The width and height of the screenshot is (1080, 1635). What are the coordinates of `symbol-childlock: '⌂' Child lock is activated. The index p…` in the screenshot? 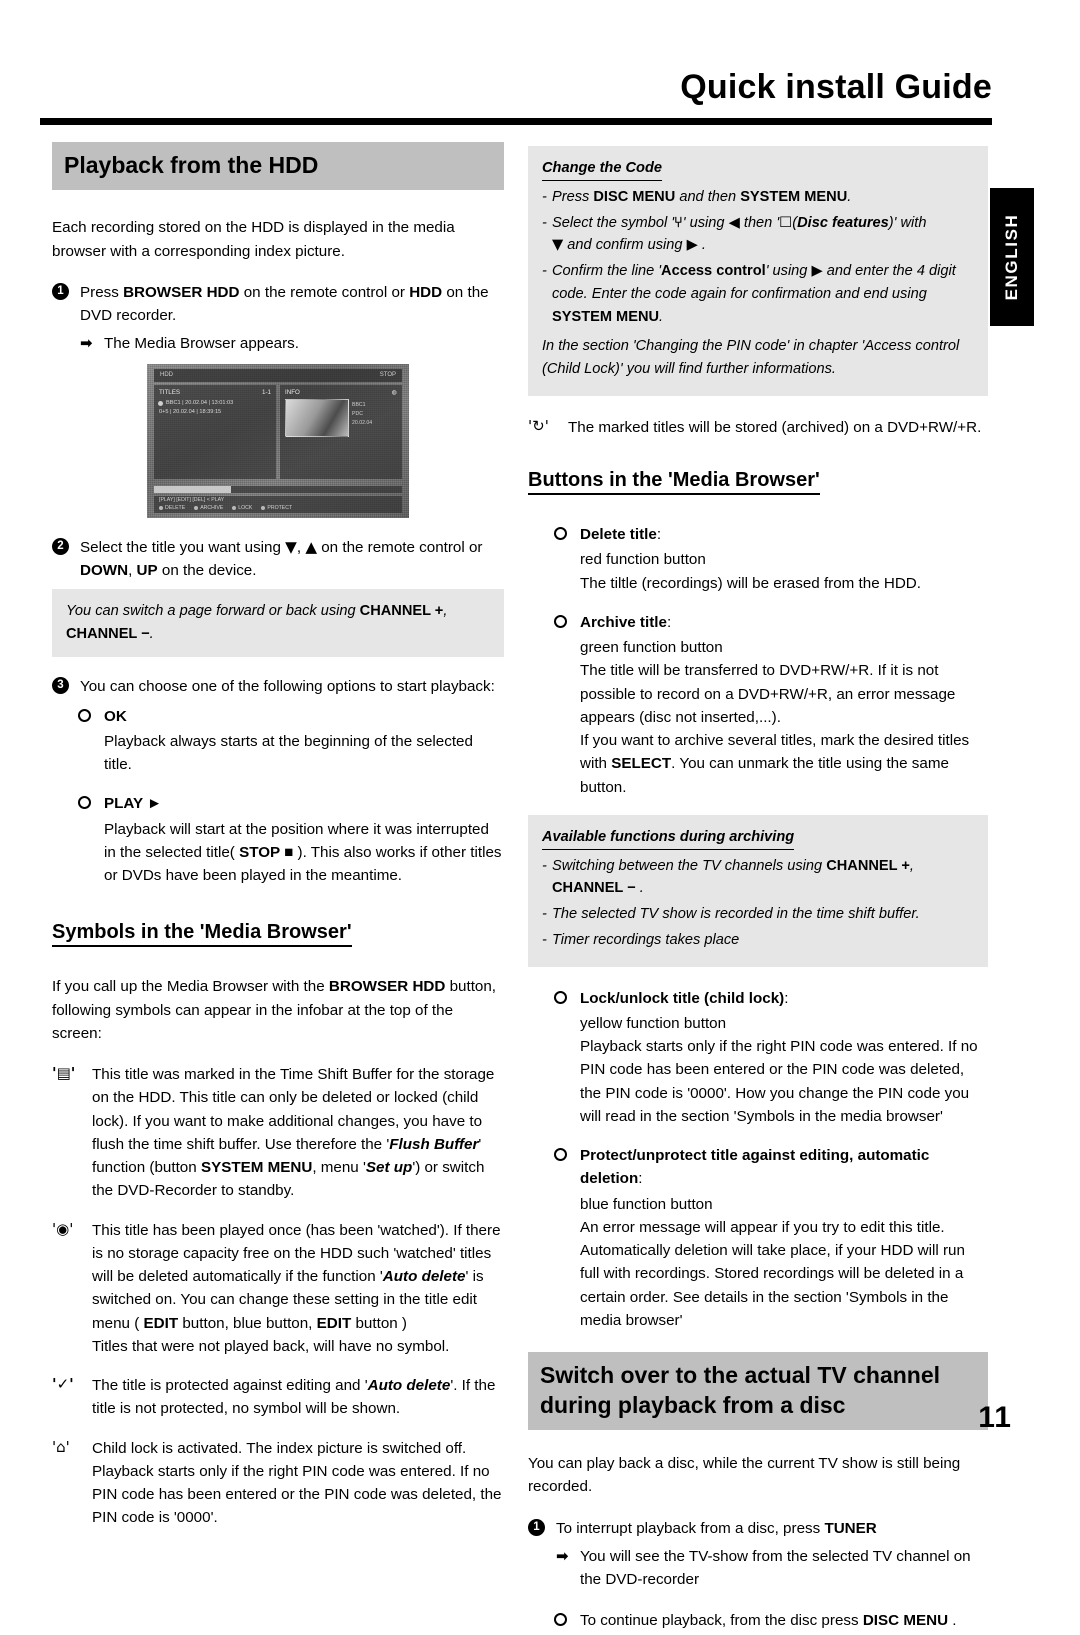 It's located at (278, 1483).